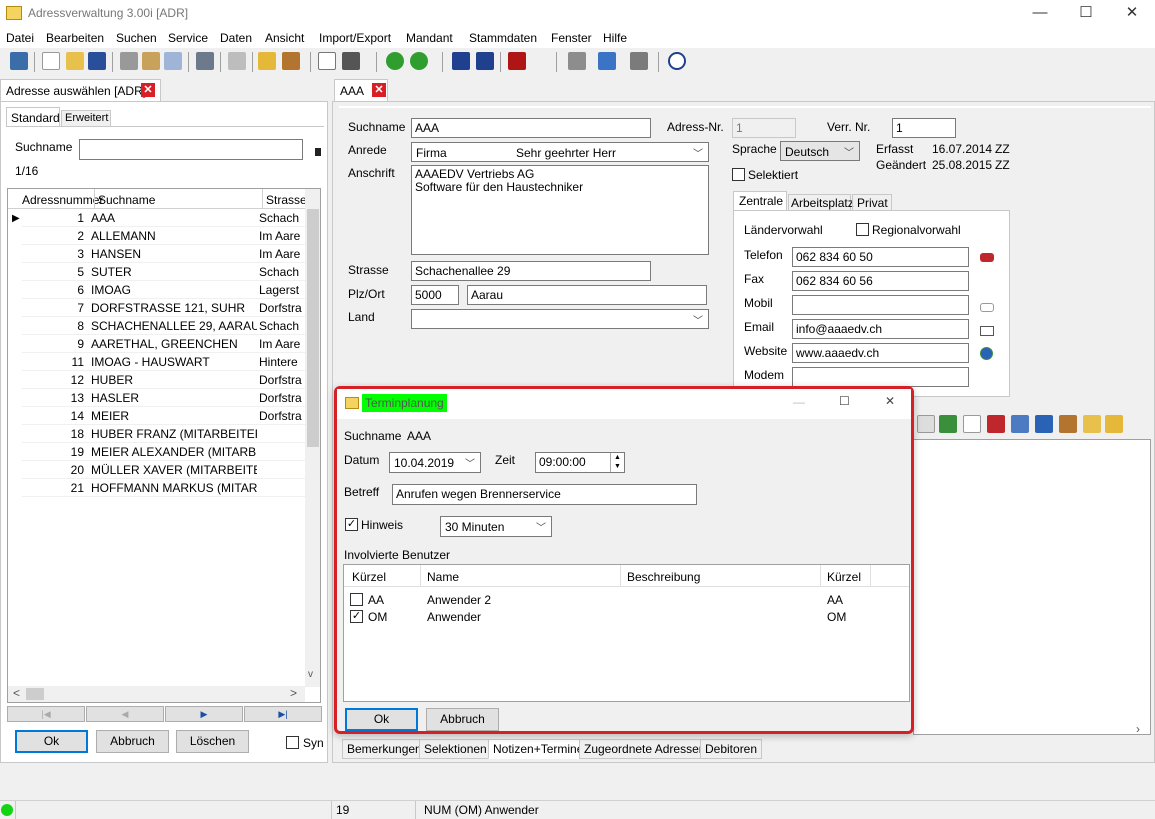 The height and width of the screenshot is (819, 1155). I want to click on verrnr-field: 1, so click(924, 128).